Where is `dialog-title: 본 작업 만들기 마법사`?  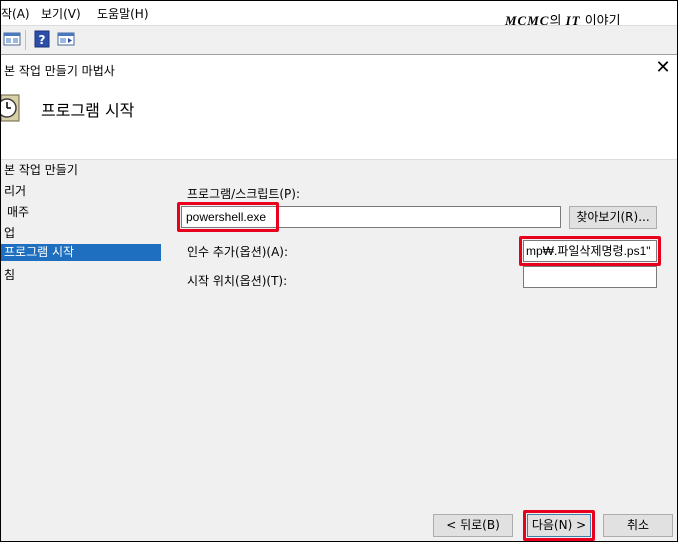
dialog-title: 본 작업 만들기 마법사 is located at coordinates (59, 71).